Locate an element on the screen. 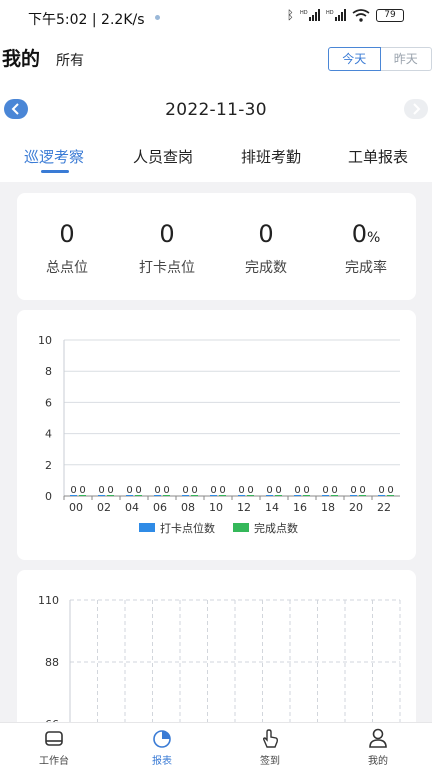 This screenshot has width=432, height=768. next-date-button is located at coordinates (416, 109).